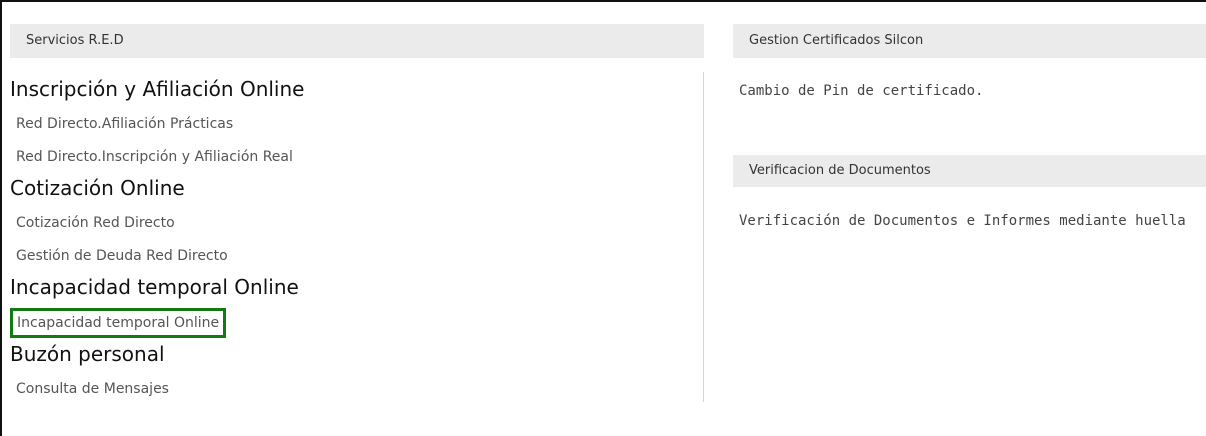 The width and height of the screenshot is (1206, 436). Describe the element at coordinates (357, 41) in the screenshot. I see `servicios-red-header: Servicios R.E.D` at that location.